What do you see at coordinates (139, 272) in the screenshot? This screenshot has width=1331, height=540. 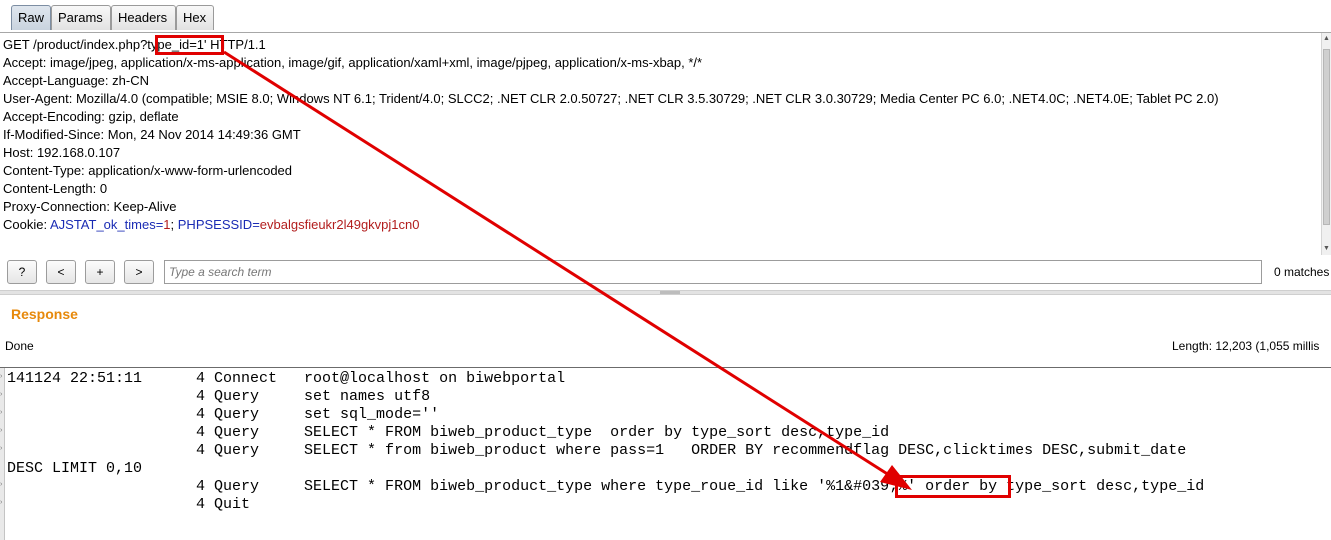 I see `next-match-button: >` at bounding box center [139, 272].